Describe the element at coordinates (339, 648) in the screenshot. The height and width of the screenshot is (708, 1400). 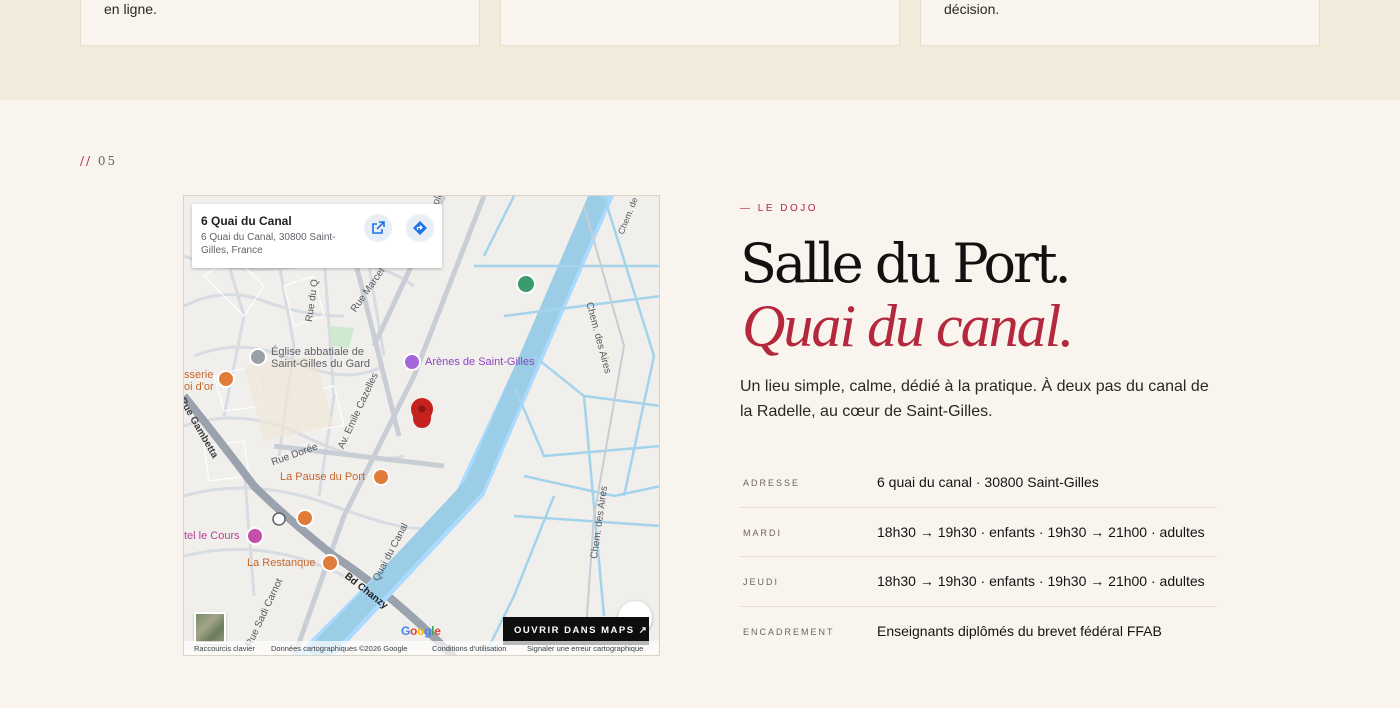
I see `map-data-credit: Données cartographiques ©2026 Google` at that location.